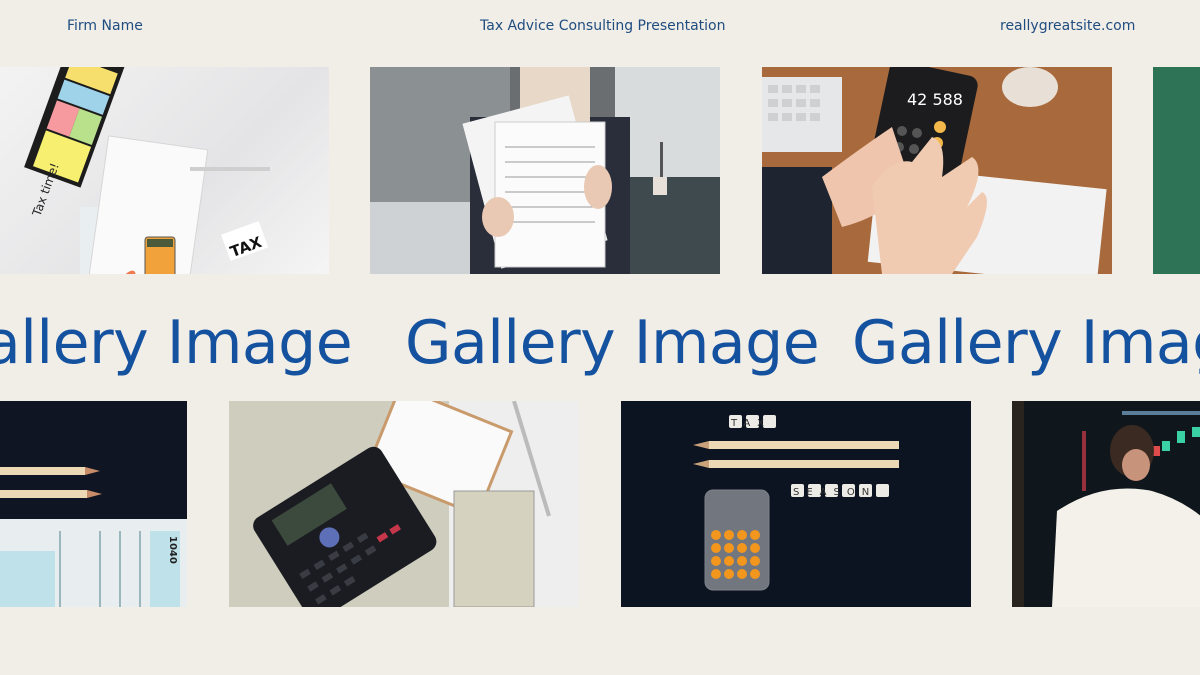  I want to click on gallery-caption-2: Gallery Image, so click(612, 343).